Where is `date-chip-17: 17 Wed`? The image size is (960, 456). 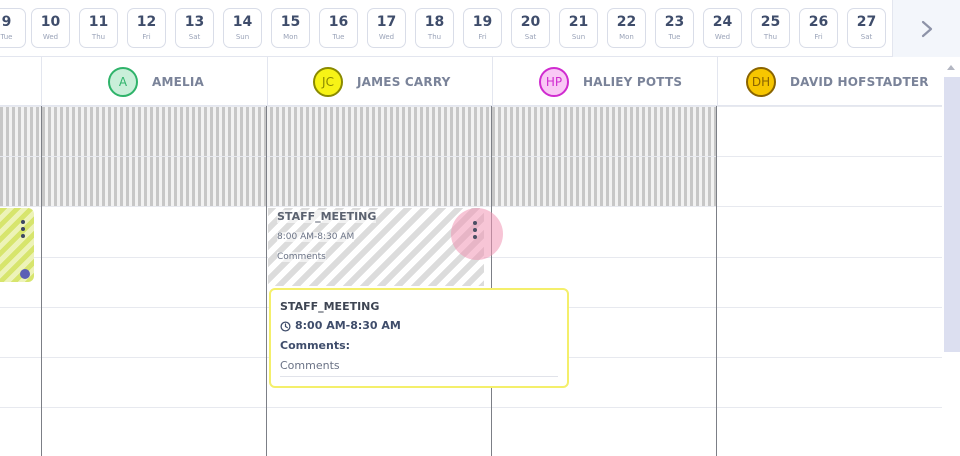
date-chip-17: 17 Wed is located at coordinates (386, 28).